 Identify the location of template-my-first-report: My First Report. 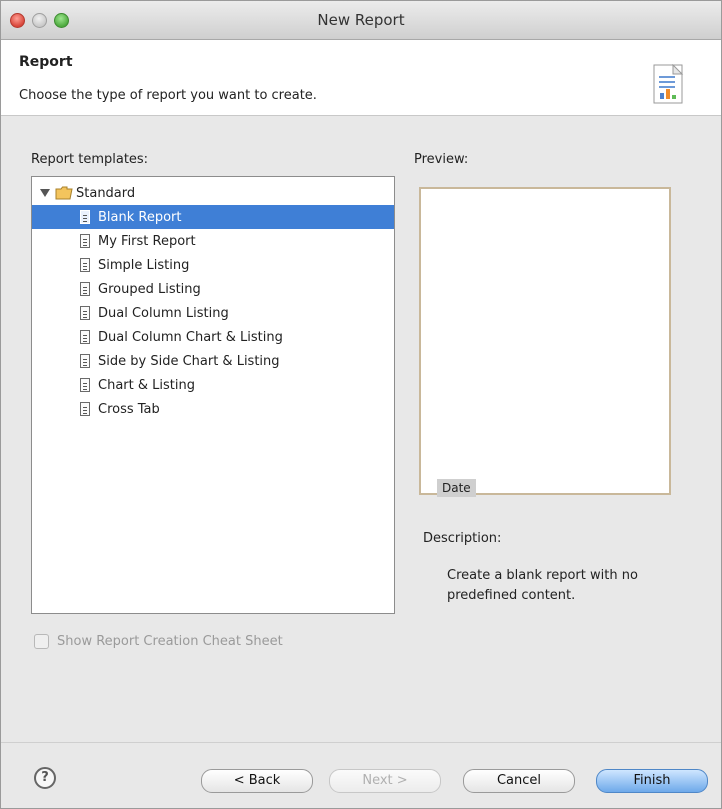
(213, 241).